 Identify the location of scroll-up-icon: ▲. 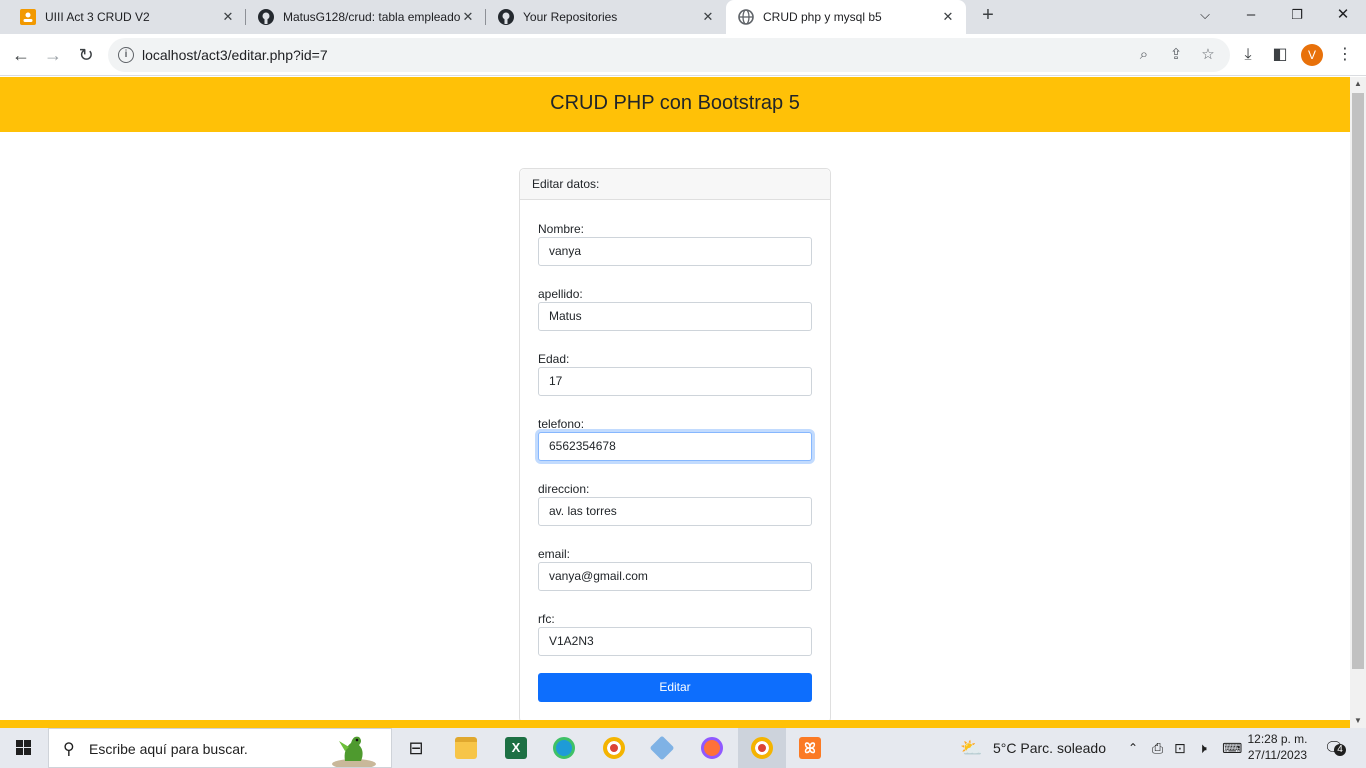
(1358, 84).